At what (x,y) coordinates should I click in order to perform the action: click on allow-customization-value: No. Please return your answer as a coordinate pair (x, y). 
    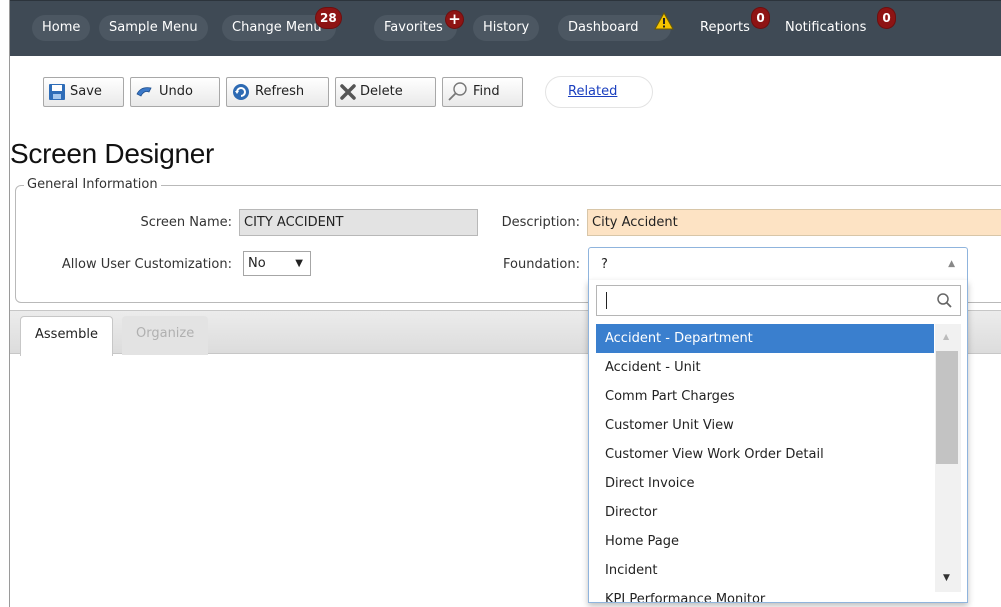
    Looking at the image, I should click on (257, 263).